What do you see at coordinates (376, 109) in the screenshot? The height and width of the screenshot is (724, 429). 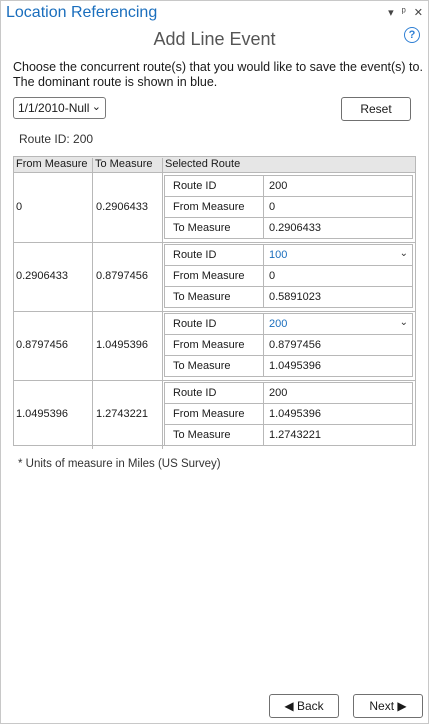 I see `reset-button: Reset` at bounding box center [376, 109].